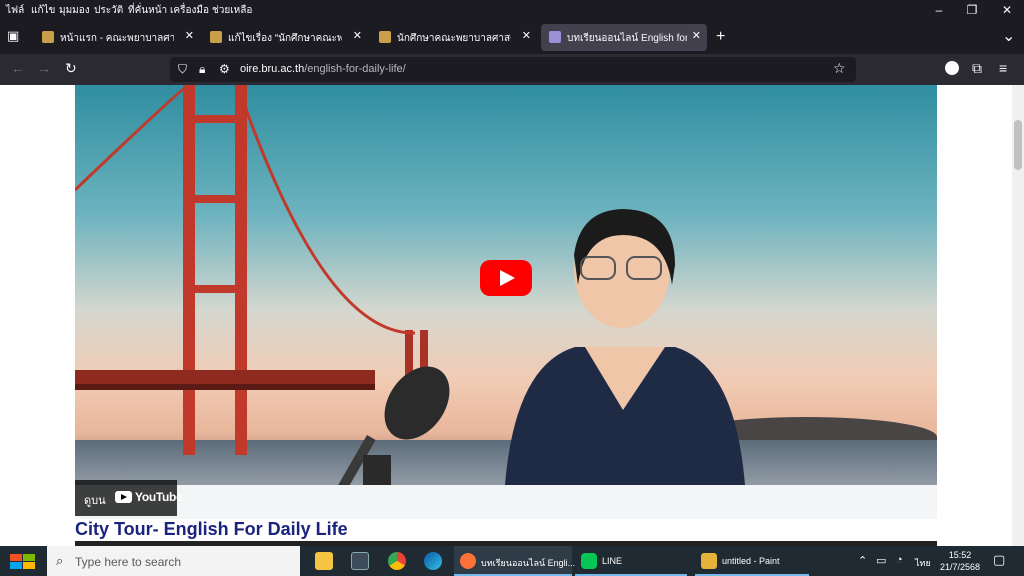 Image resolution: width=1024 pixels, height=576 pixels. I want to click on chrome-icon, so click(397, 561).